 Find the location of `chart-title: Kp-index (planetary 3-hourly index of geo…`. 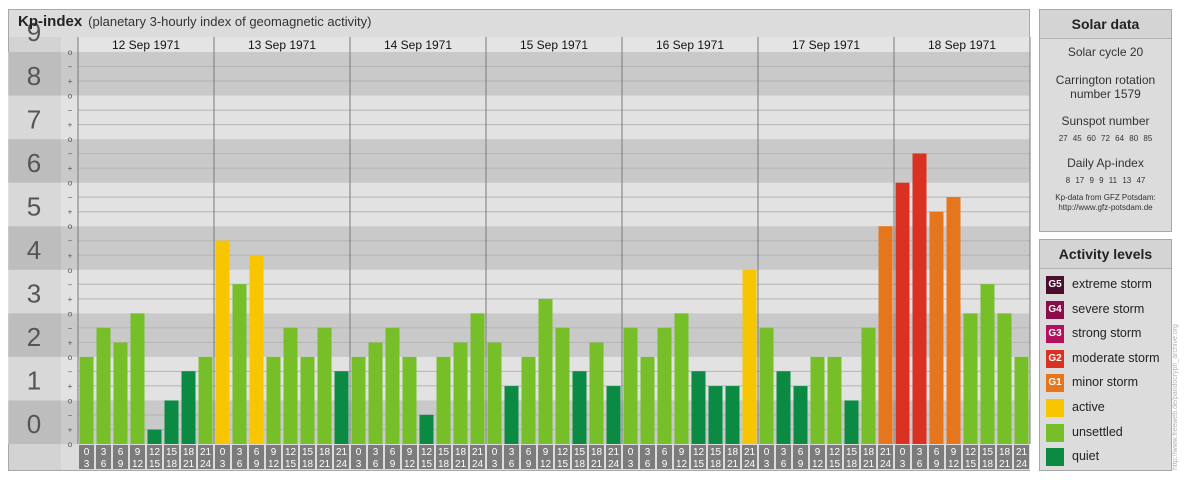

chart-title: Kp-index (planetary 3-hourly index of geo… is located at coordinates (519, 22).